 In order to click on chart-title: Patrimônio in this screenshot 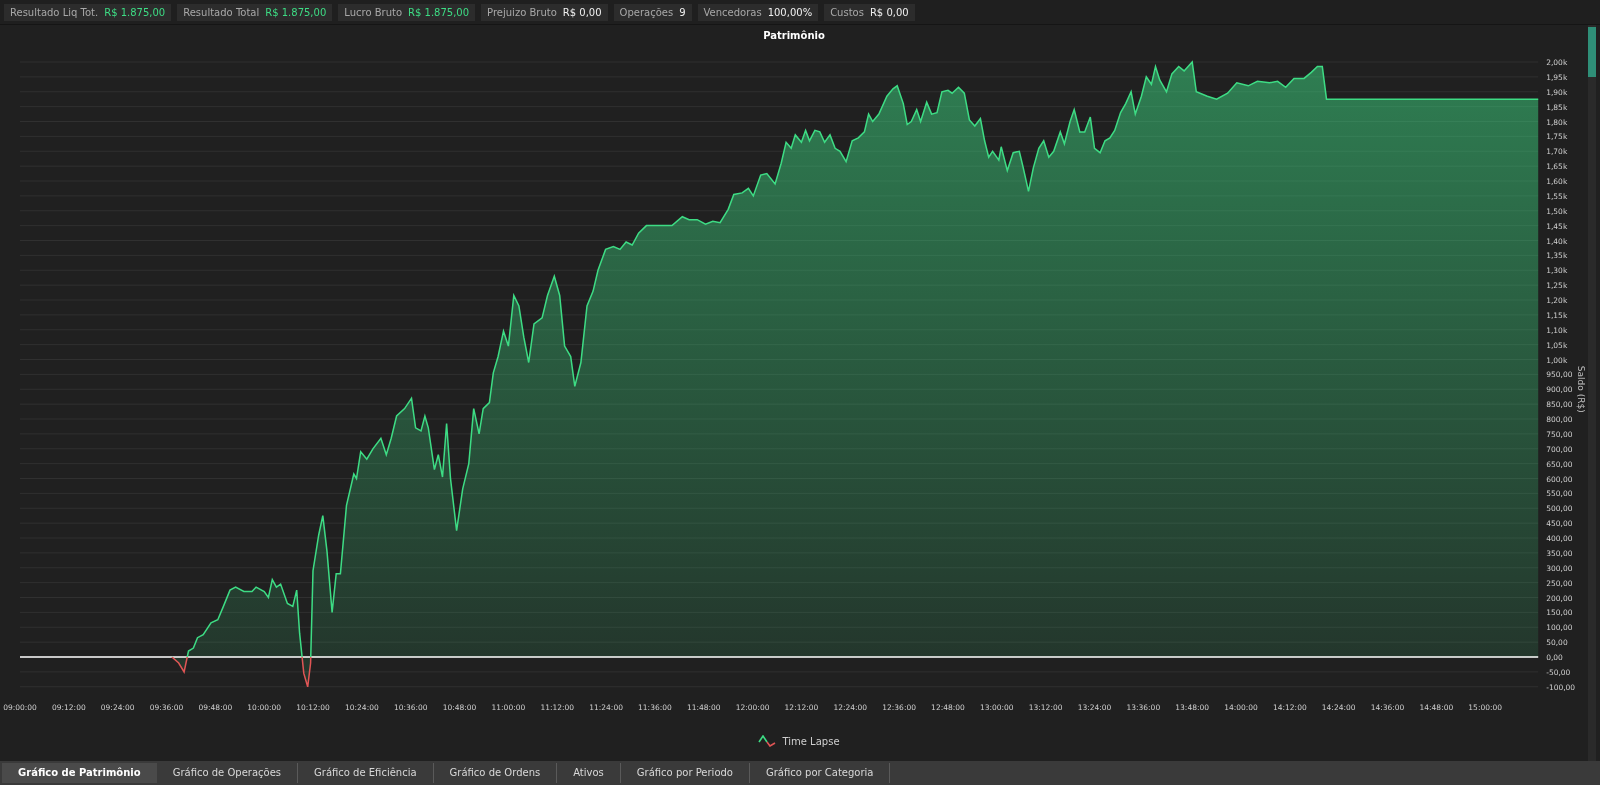, I will do `click(794, 36)`.